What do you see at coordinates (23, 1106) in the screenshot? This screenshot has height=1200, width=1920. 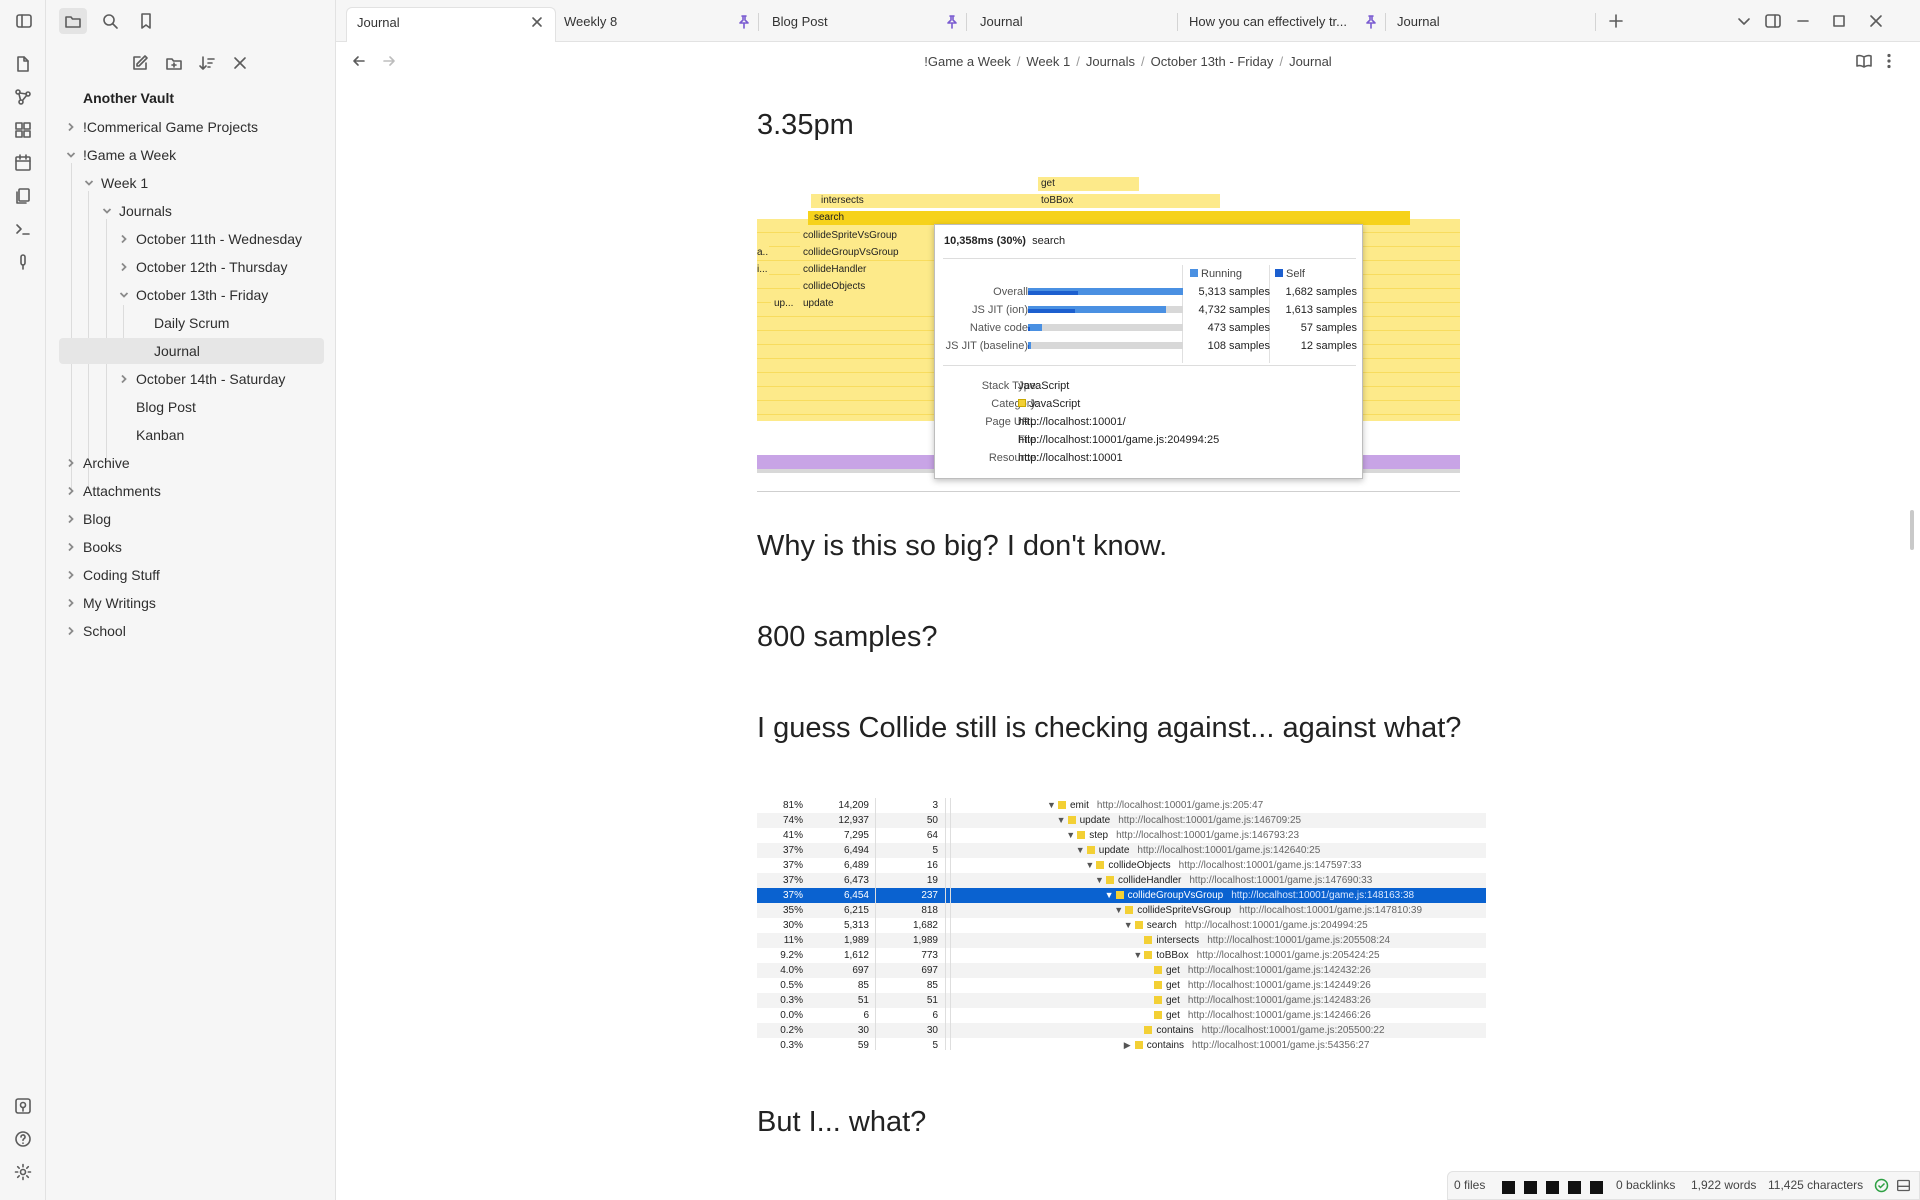 I see `vault-switcher-icon` at bounding box center [23, 1106].